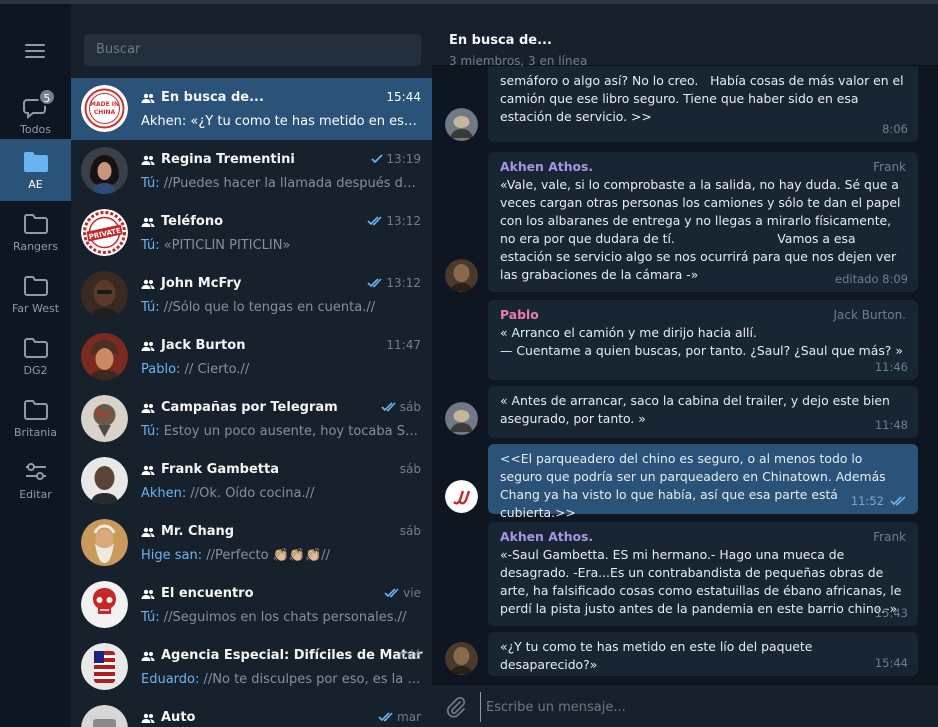 The width and height of the screenshot is (938, 727). What do you see at coordinates (225, 245) in the screenshot?
I see `preview-text: «PITICLÍN PITICLIN»` at bounding box center [225, 245].